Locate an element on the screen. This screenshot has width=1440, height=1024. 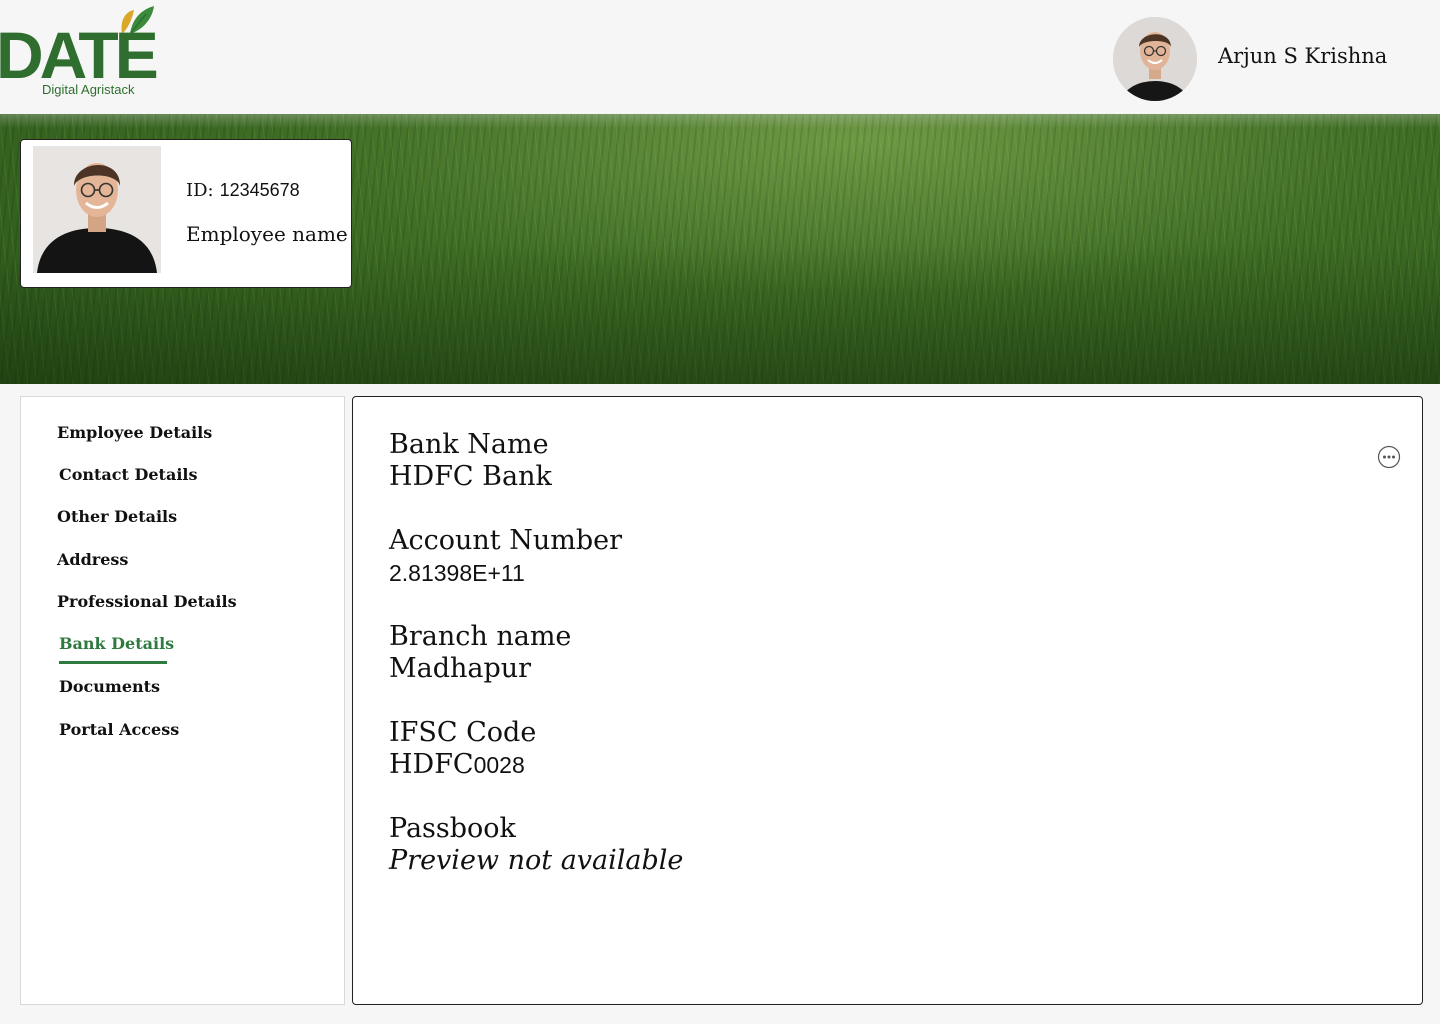
ifsc-code-label: IFSC Code is located at coordinates (463, 732).